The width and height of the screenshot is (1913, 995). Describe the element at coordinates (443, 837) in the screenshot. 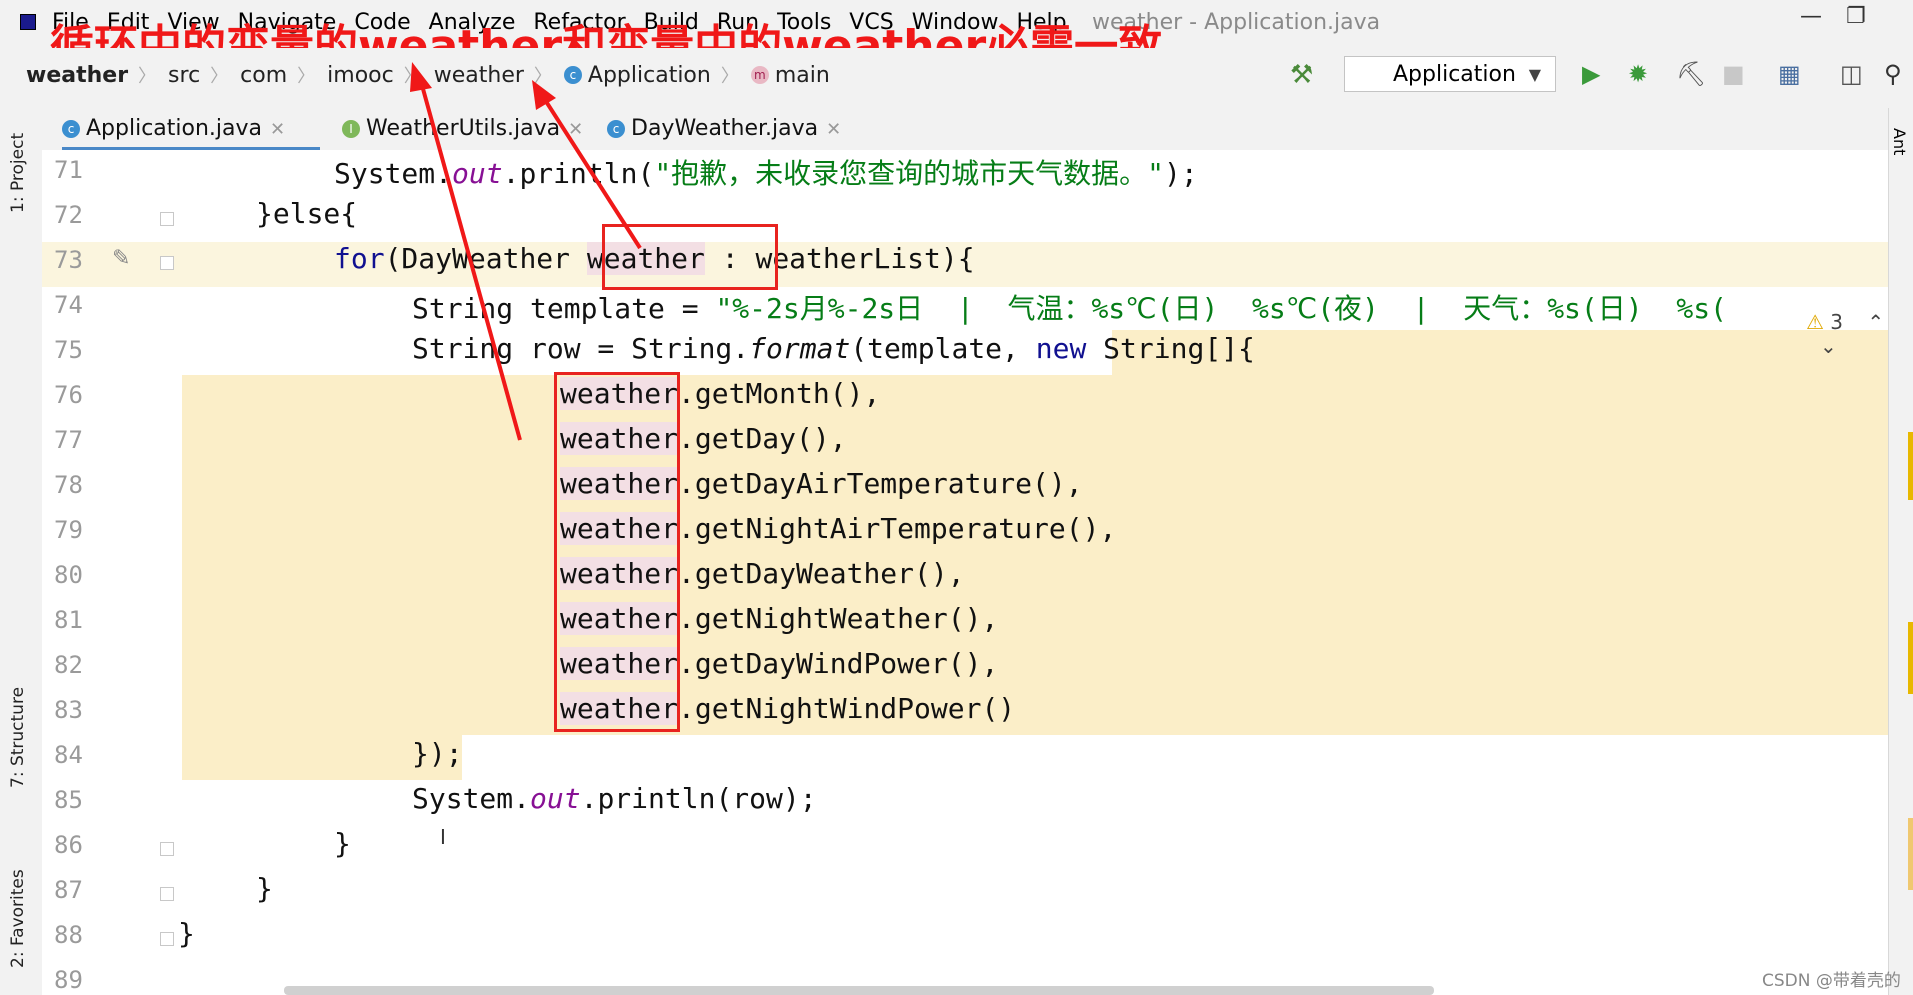

I see `text-cursor-icon: I` at that location.